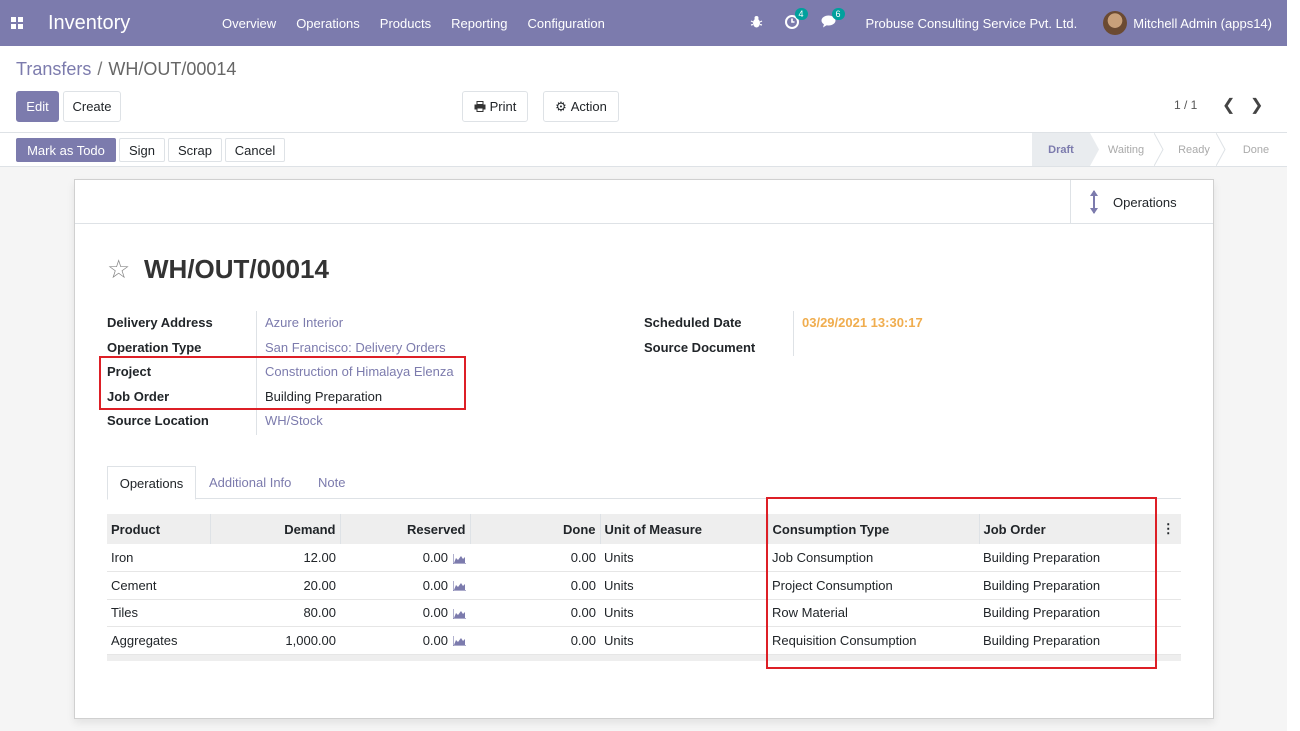 The image size is (1300, 731). I want to click on pager-next-icon: ❯, so click(1256, 105).